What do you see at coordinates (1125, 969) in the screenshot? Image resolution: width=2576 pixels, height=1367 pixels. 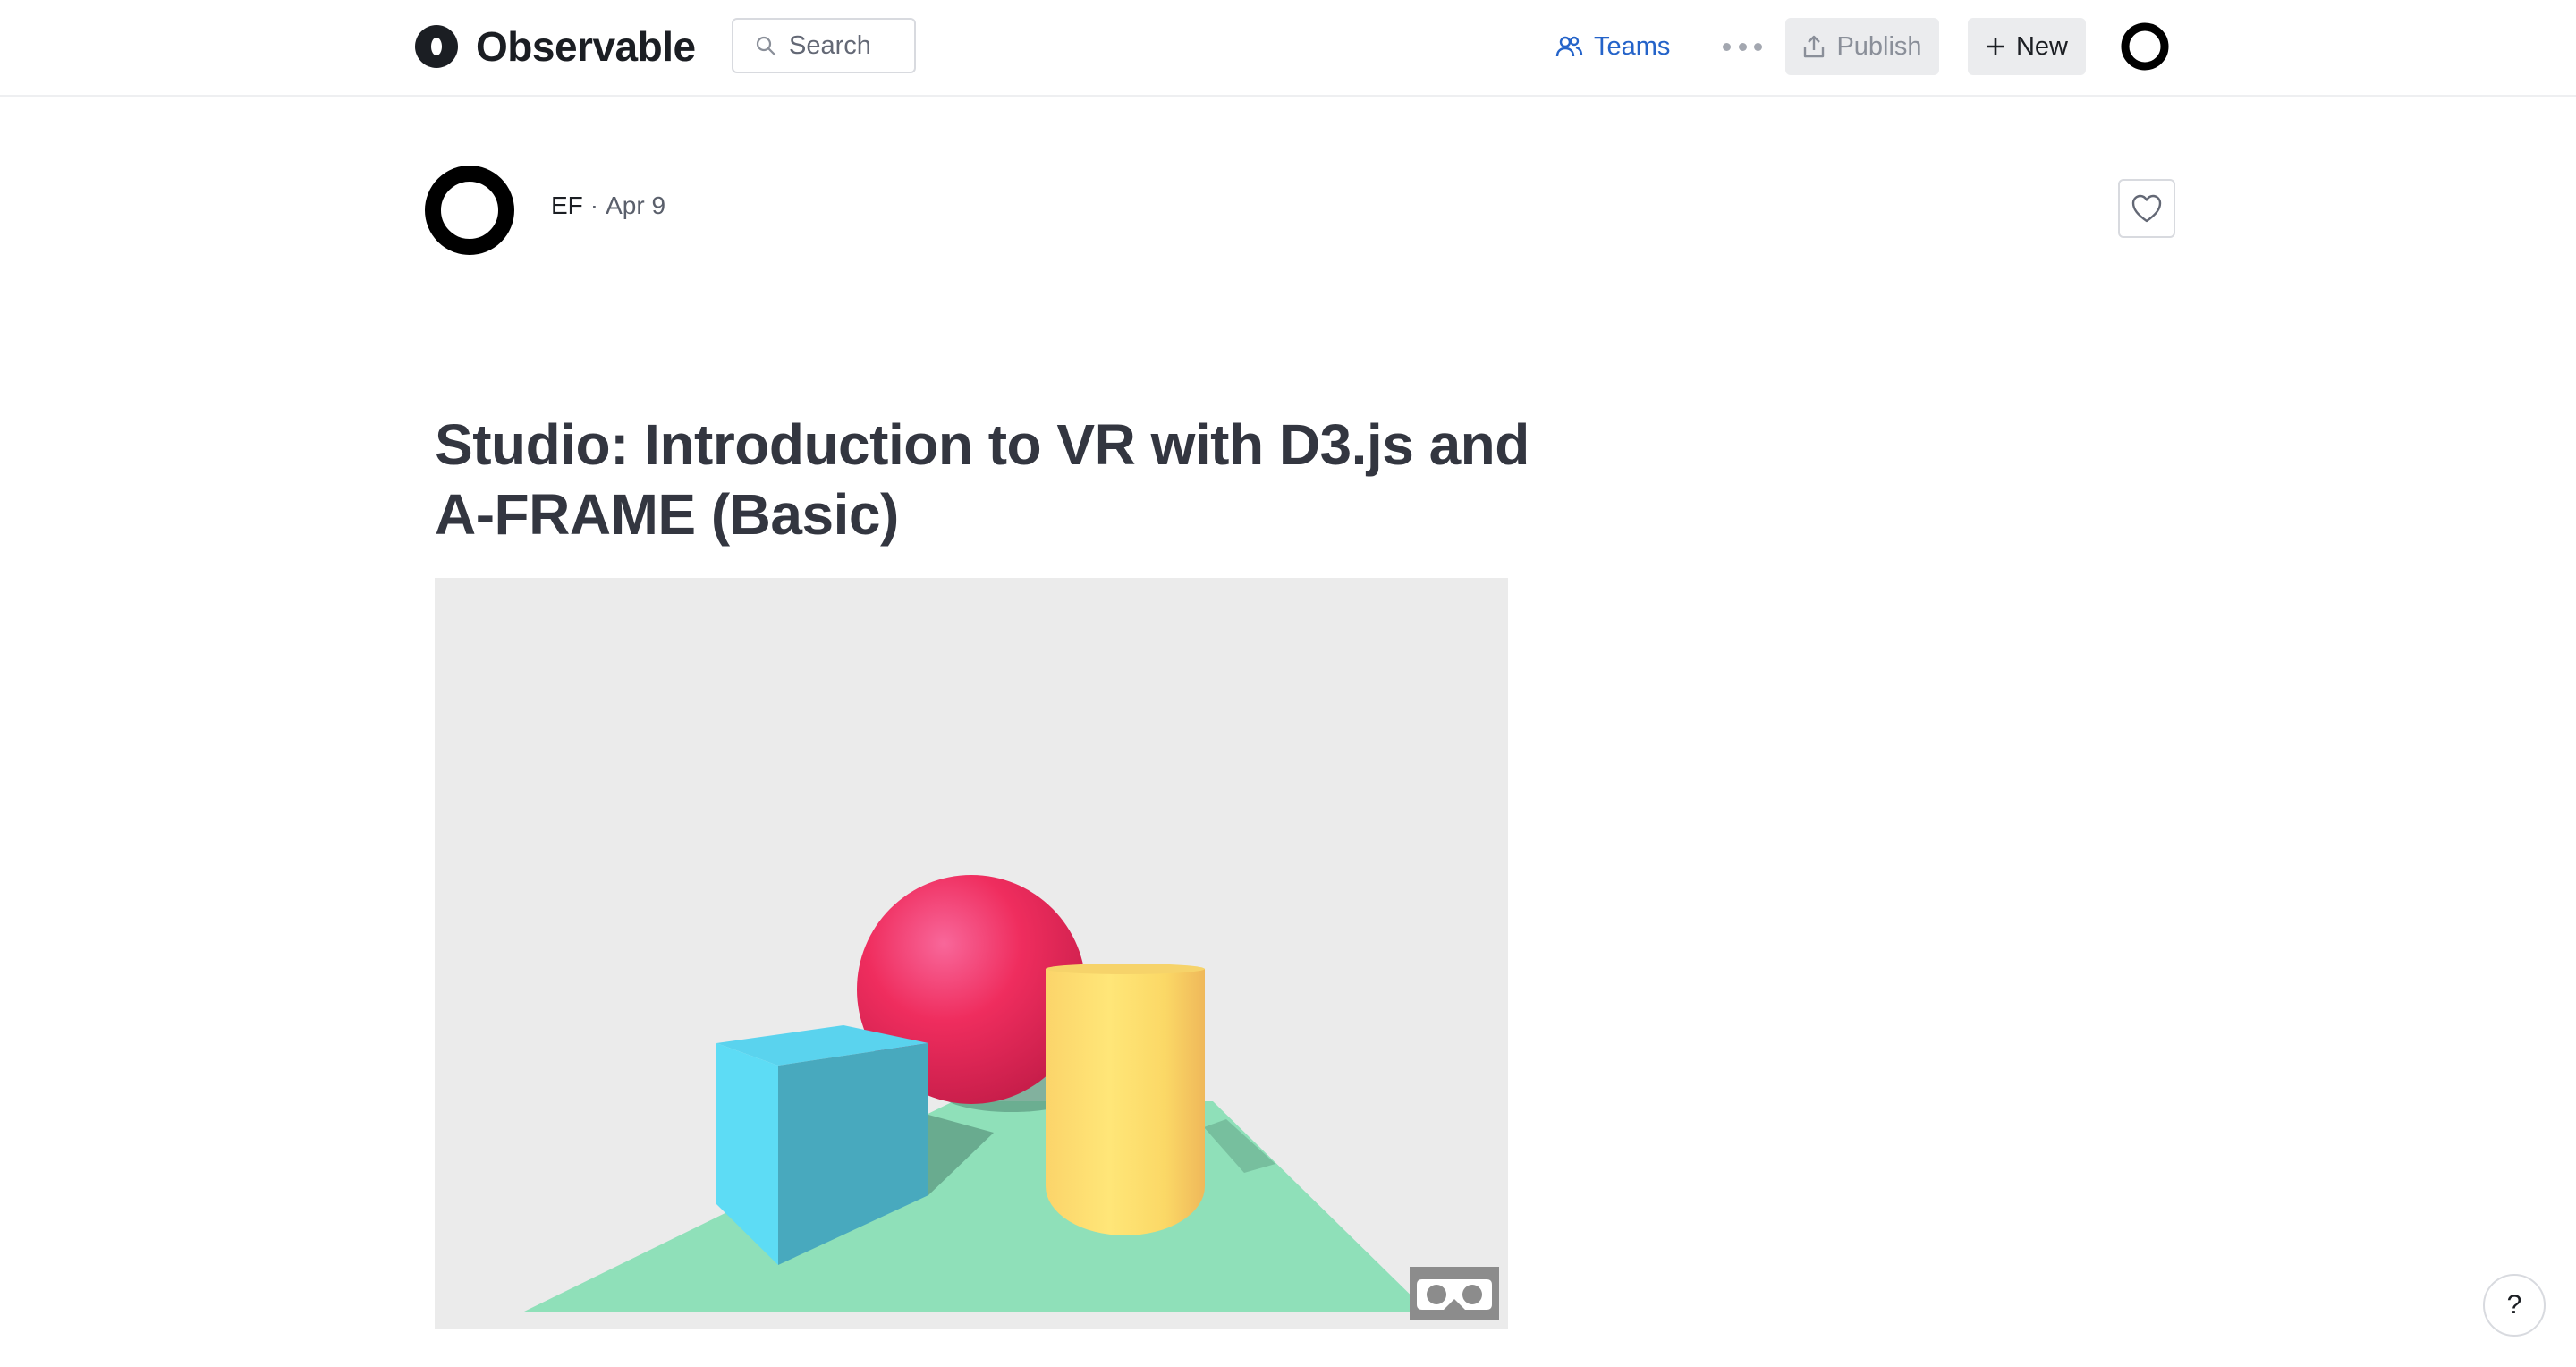 I see `cylinder-top` at bounding box center [1125, 969].